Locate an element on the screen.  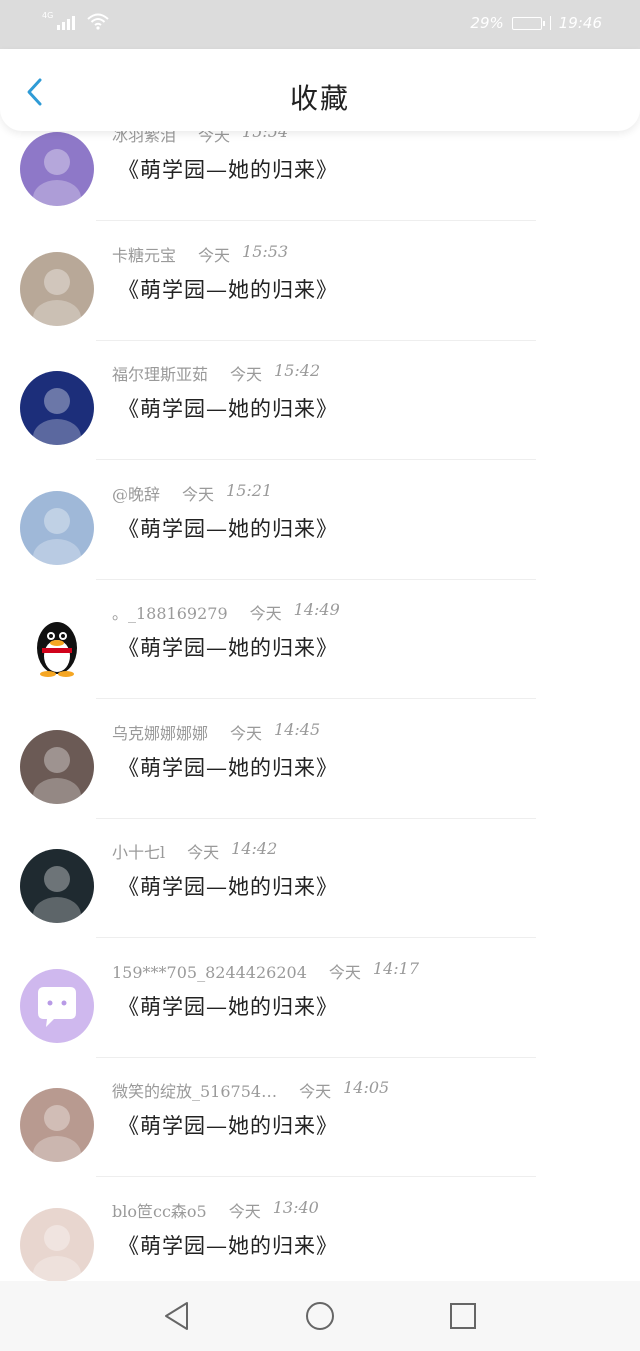
list-item: blo笸cc森o5 今天 13:40 《萌学园—她的归来》 is located at coordinates (320, 1238).